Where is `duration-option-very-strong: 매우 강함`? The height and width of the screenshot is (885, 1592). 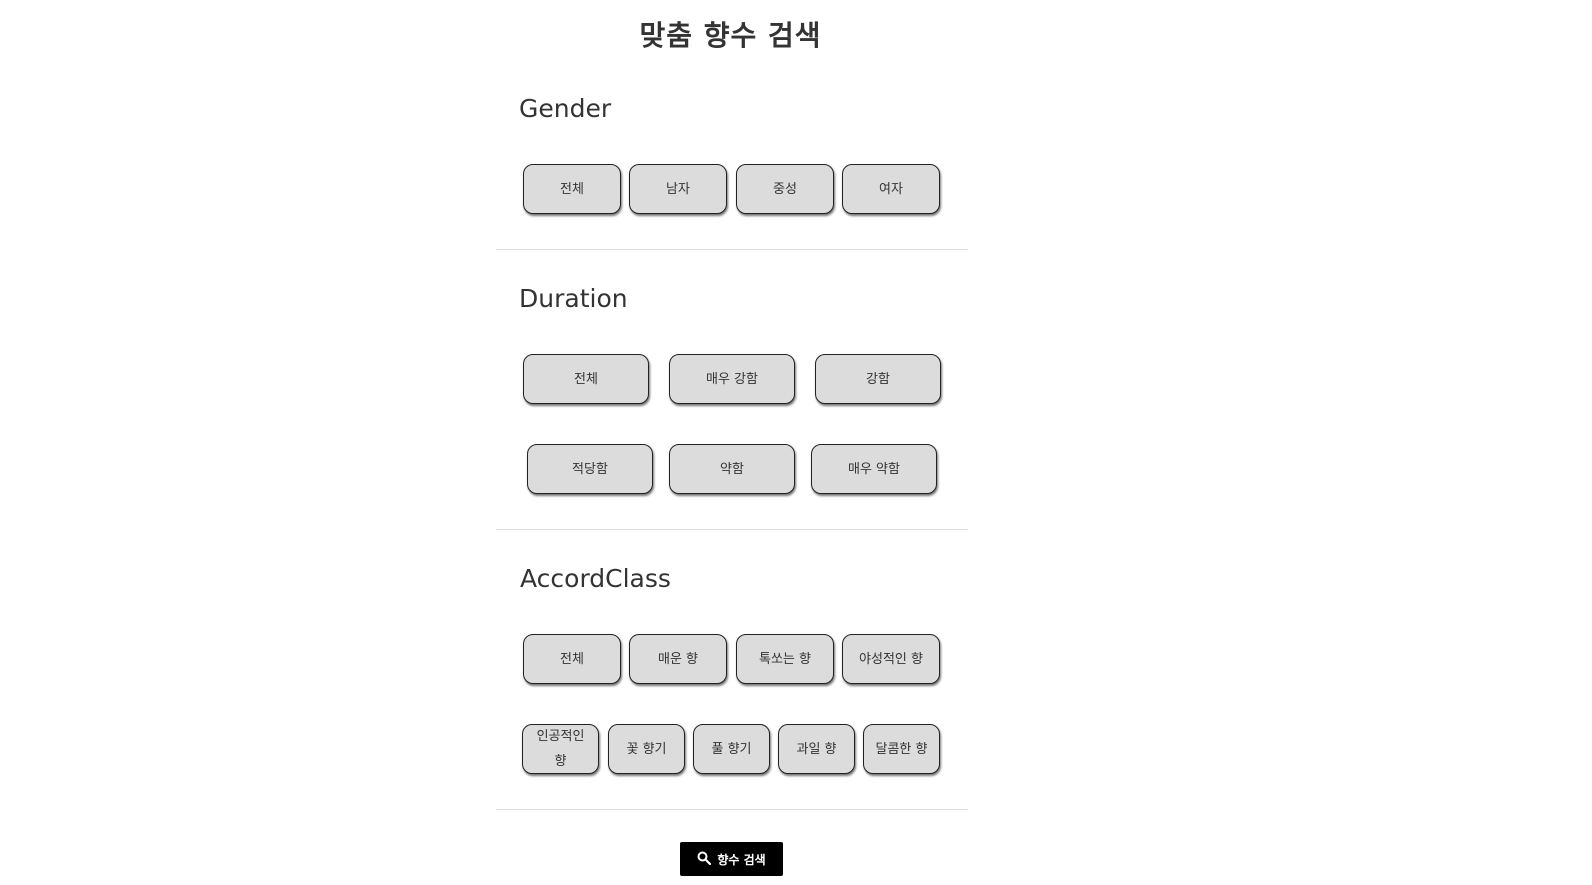
duration-option-very-strong: 매우 강함 is located at coordinates (732, 379).